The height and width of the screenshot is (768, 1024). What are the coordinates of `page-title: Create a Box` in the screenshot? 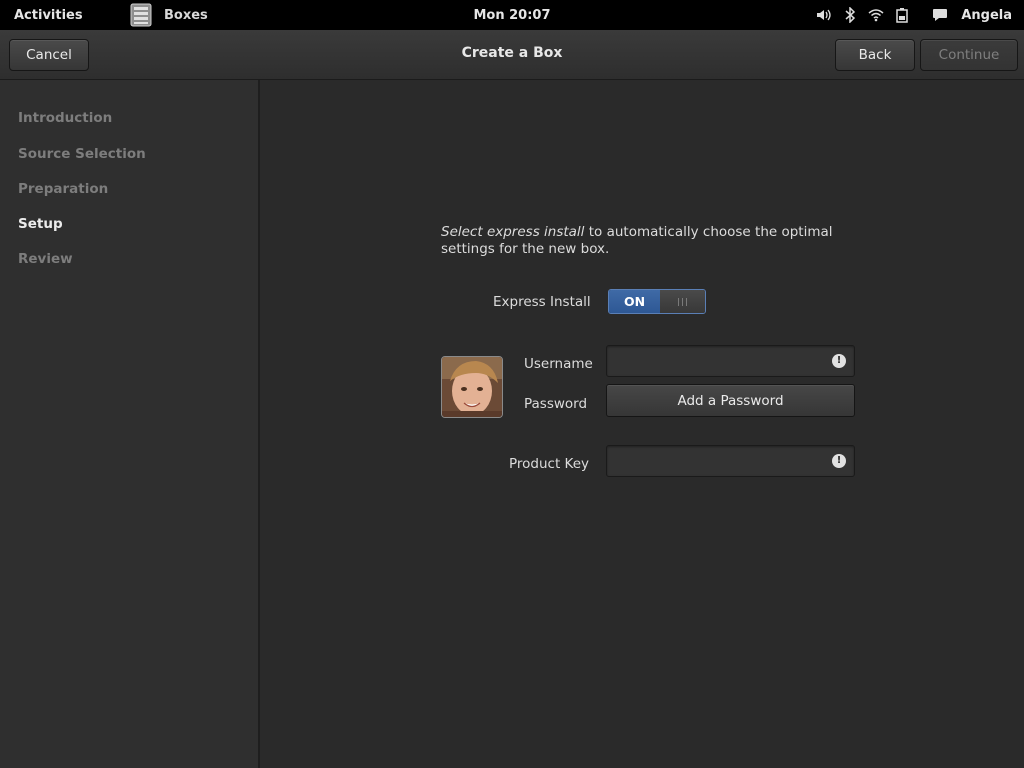 It's located at (512, 53).